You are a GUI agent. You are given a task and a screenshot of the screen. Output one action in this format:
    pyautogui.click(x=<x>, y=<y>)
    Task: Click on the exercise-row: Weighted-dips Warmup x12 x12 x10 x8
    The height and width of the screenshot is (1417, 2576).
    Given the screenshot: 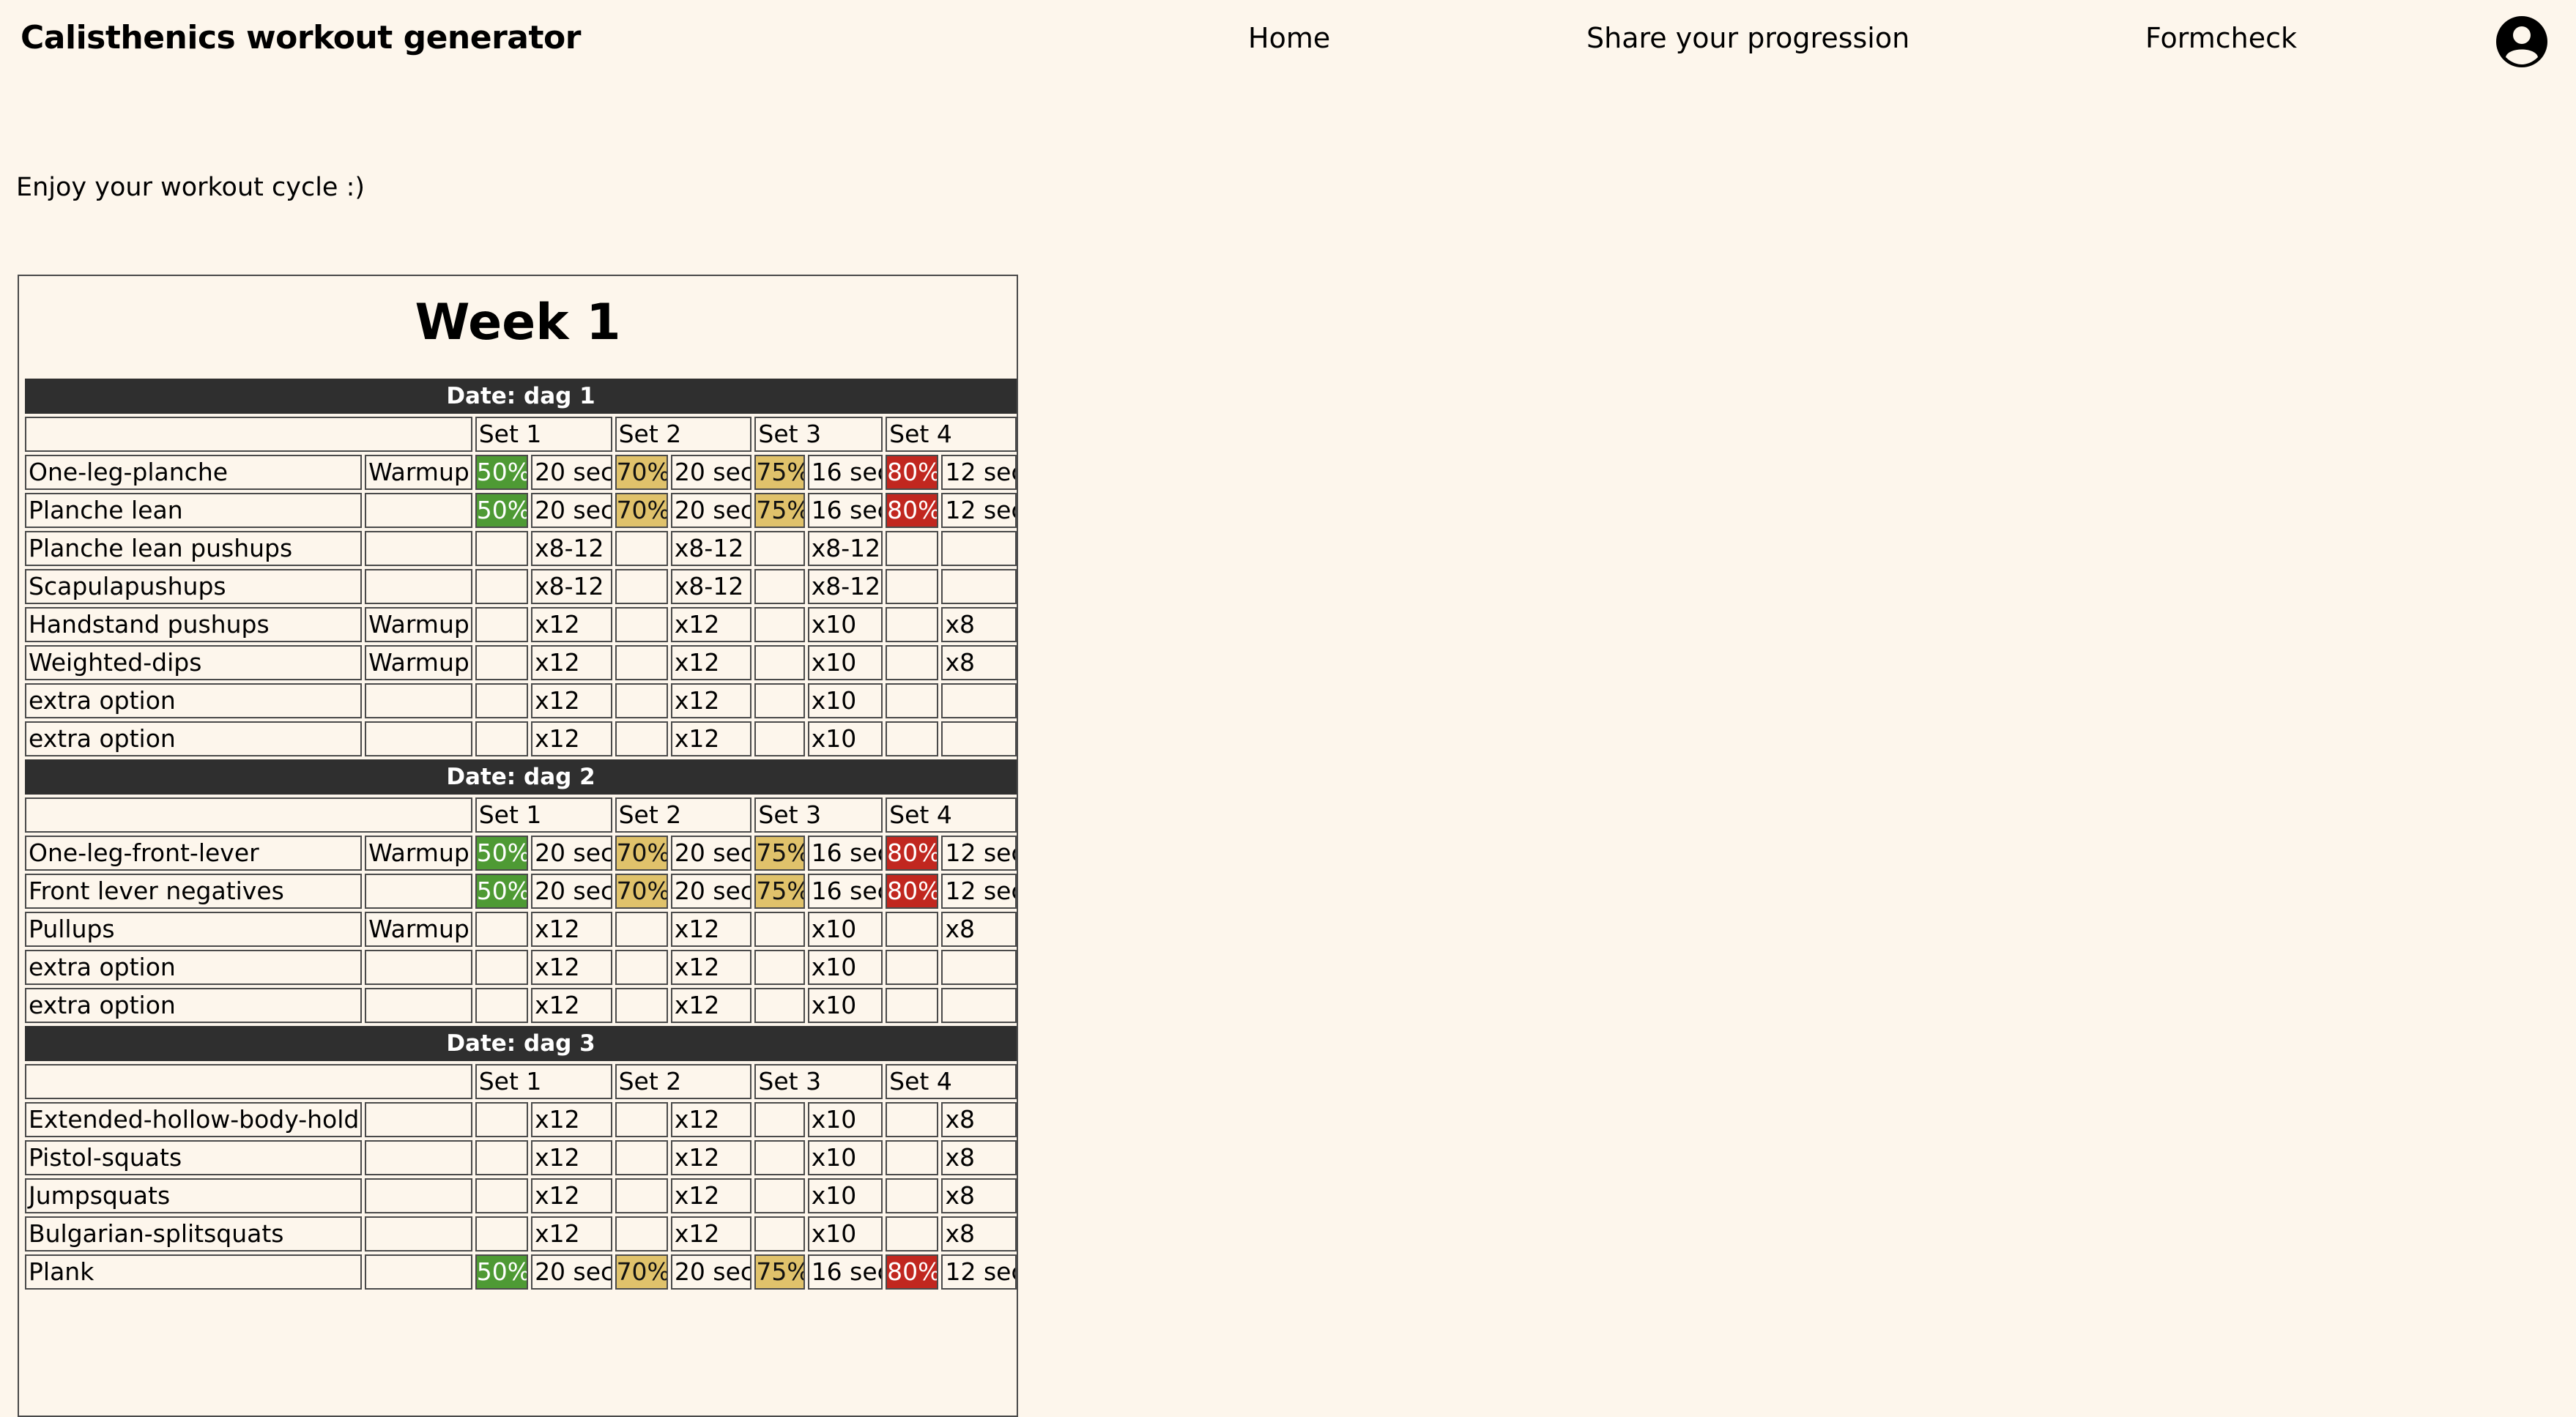 What is the action you would take?
    pyautogui.click(x=521, y=662)
    